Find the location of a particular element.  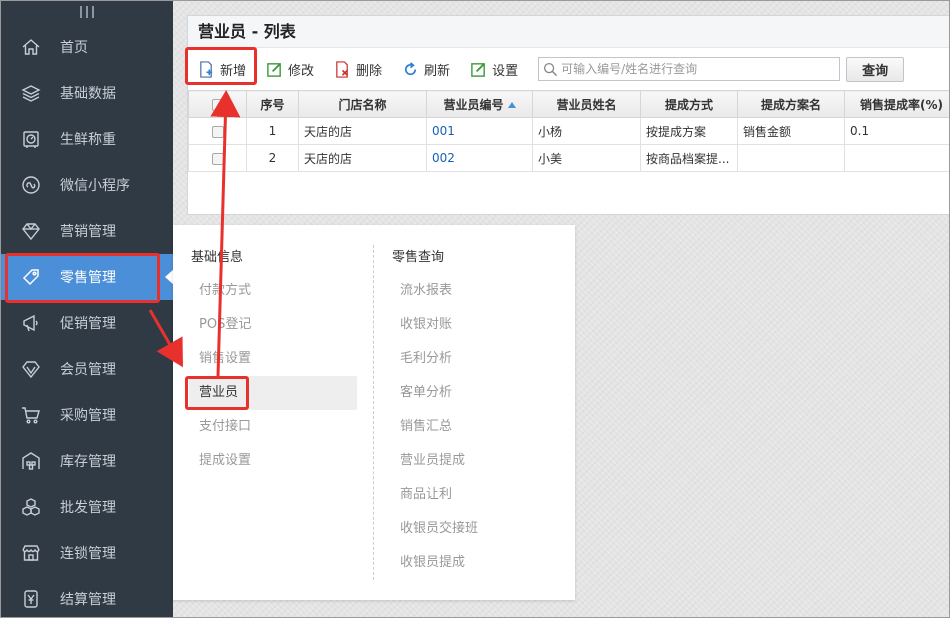

sidebar-item-fresh-weighing: 生鲜称重 is located at coordinates (86, 139).